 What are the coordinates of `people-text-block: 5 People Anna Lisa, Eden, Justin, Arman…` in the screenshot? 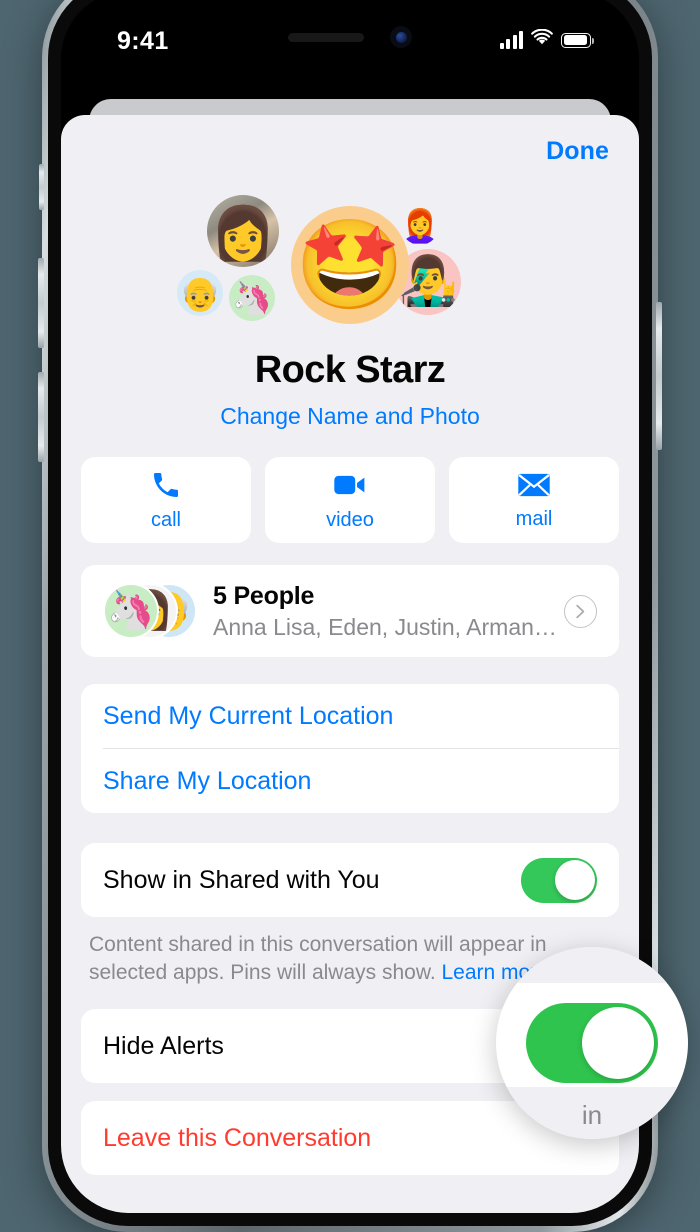 It's located at (383, 611).